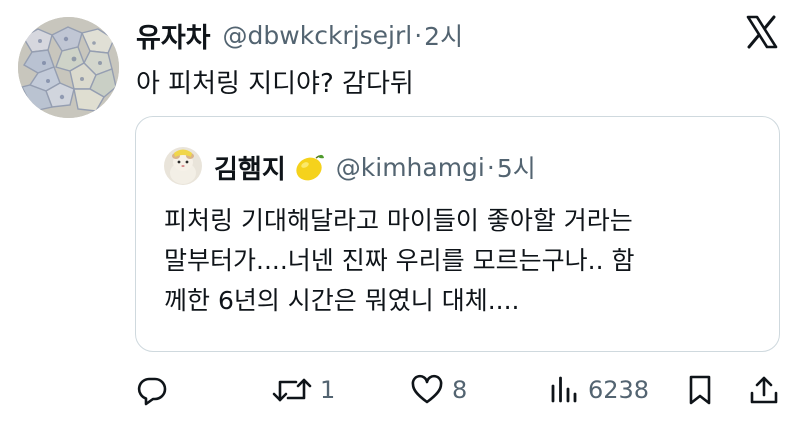 The image size is (800, 440). I want to click on display-name: 유자차, so click(173, 35).